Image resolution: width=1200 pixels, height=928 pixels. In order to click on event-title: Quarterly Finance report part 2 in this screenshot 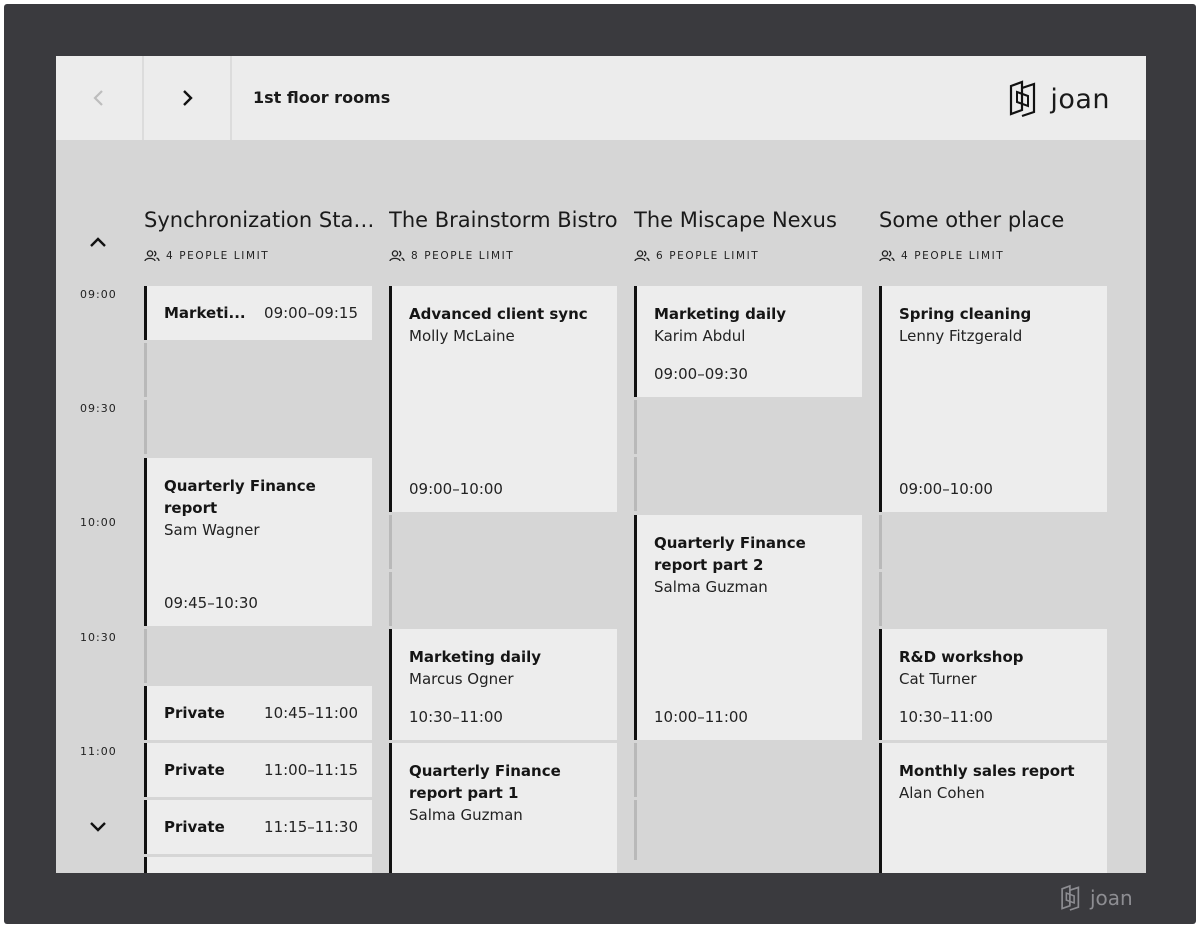, I will do `click(730, 554)`.